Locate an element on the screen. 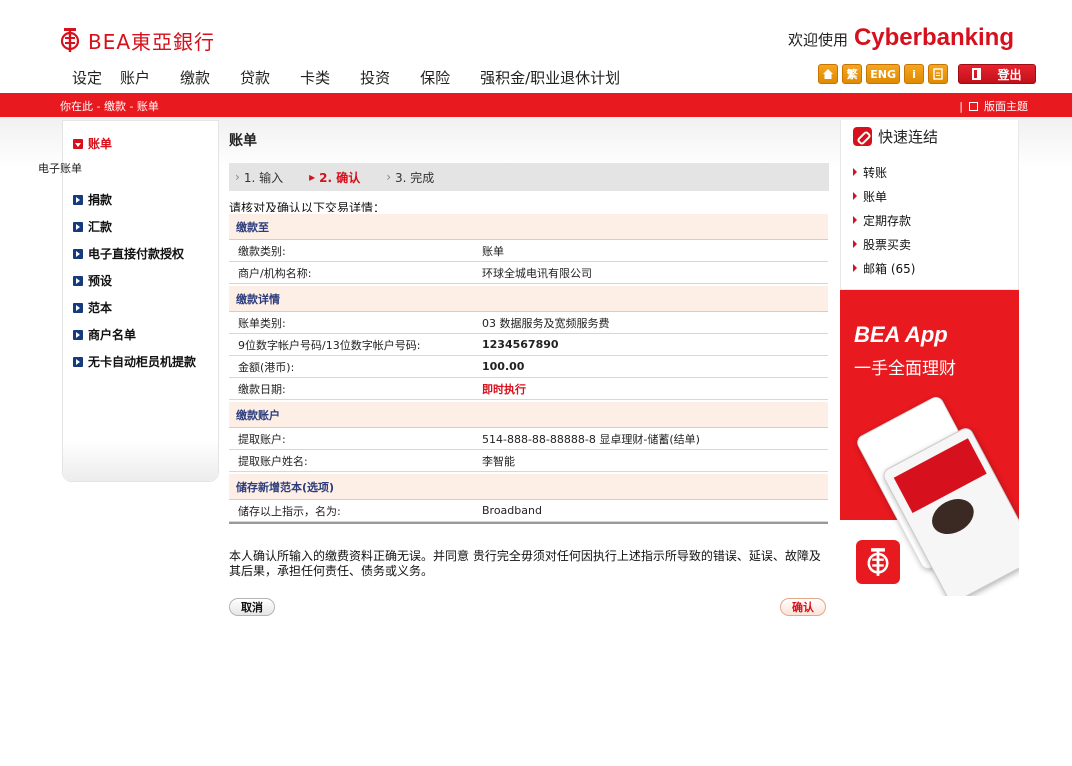  table-row: 9位数字帐户号码/13位数字帐户号码: 1234567890 is located at coordinates (528, 345).